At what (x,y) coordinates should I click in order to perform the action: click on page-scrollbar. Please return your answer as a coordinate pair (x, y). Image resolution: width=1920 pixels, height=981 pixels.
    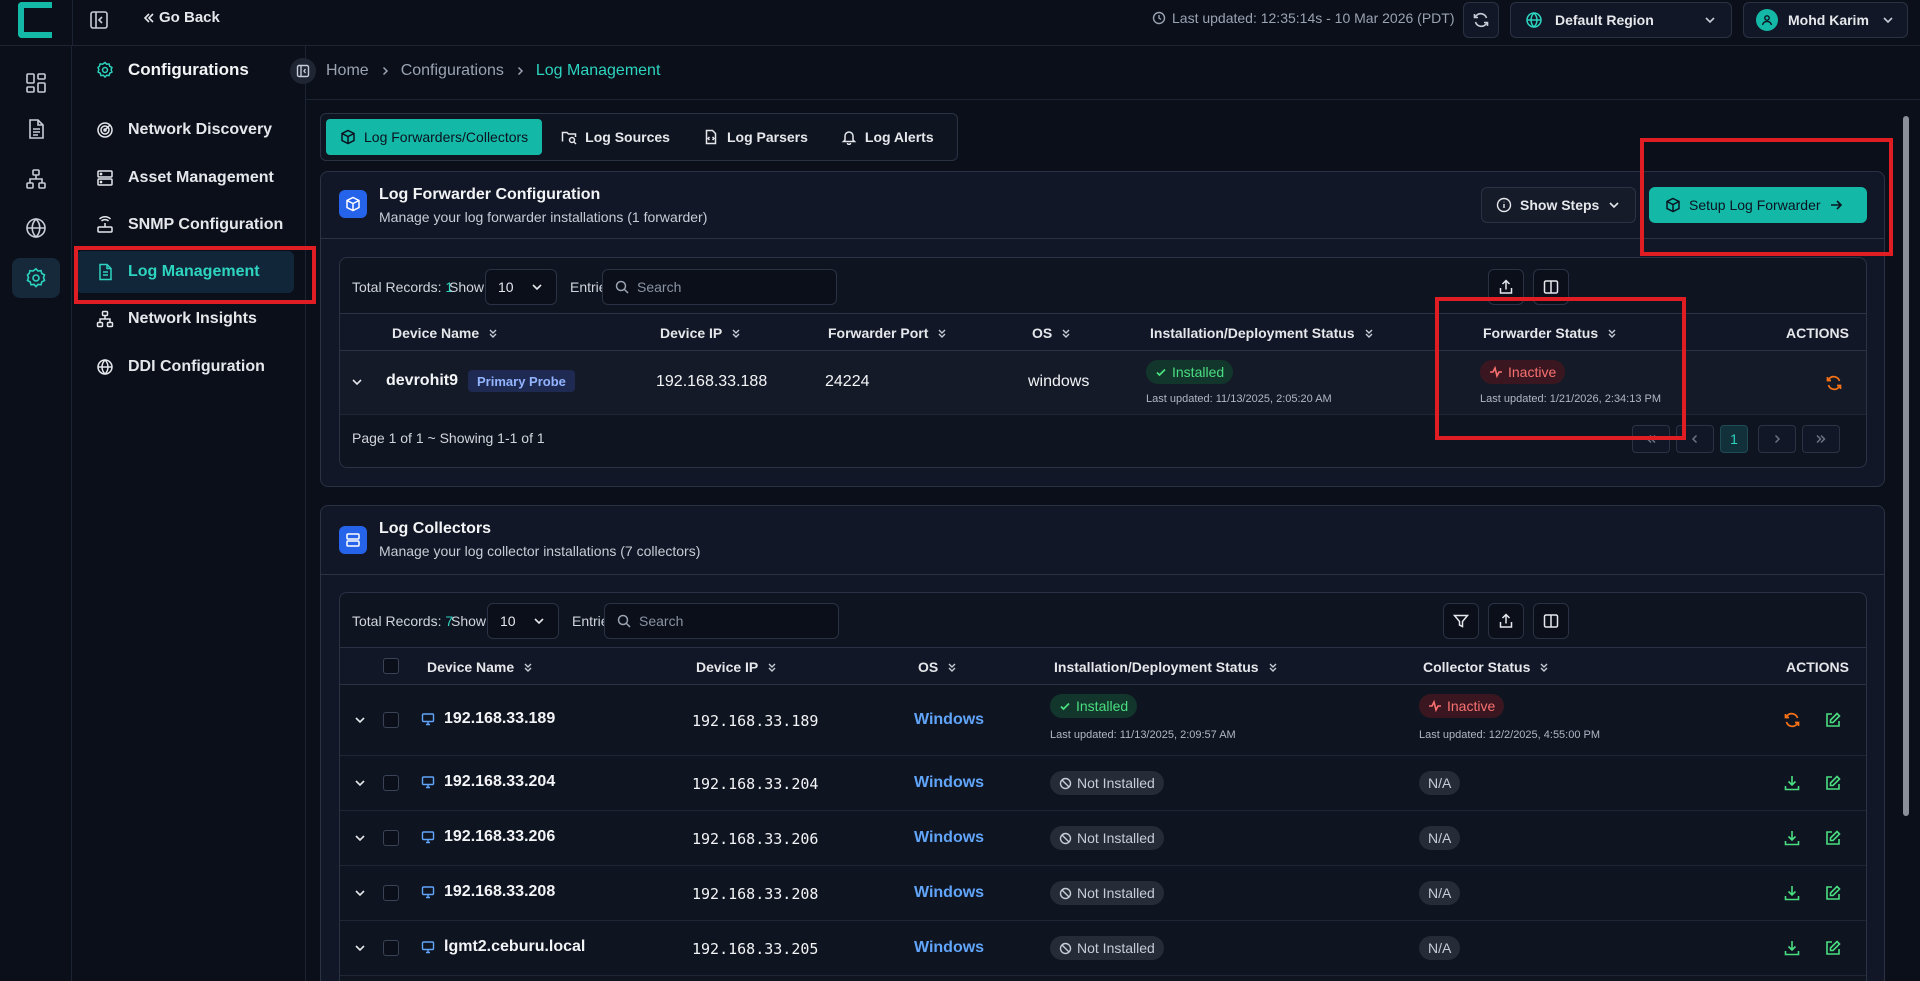
    Looking at the image, I should click on (1906, 540).